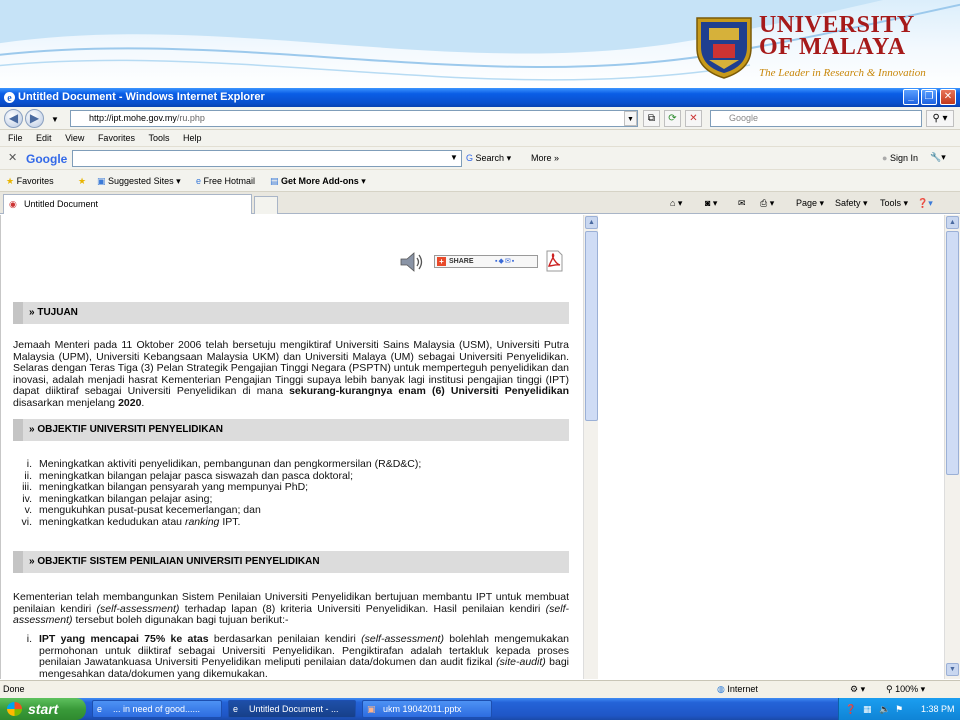 The height and width of the screenshot is (720, 960). What do you see at coordinates (590, 447) in the screenshot?
I see `frame-scrollbar: ▲` at bounding box center [590, 447].